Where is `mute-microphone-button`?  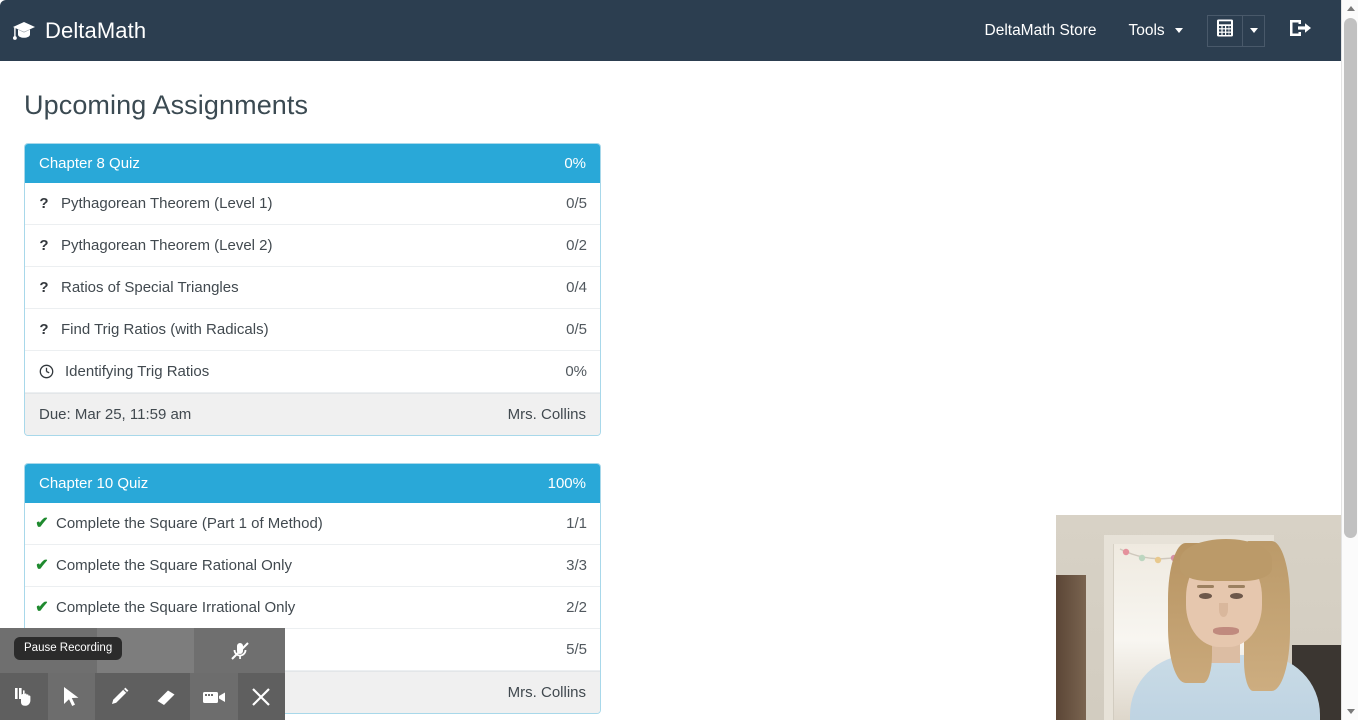 mute-microphone-button is located at coordinates (239, 650).